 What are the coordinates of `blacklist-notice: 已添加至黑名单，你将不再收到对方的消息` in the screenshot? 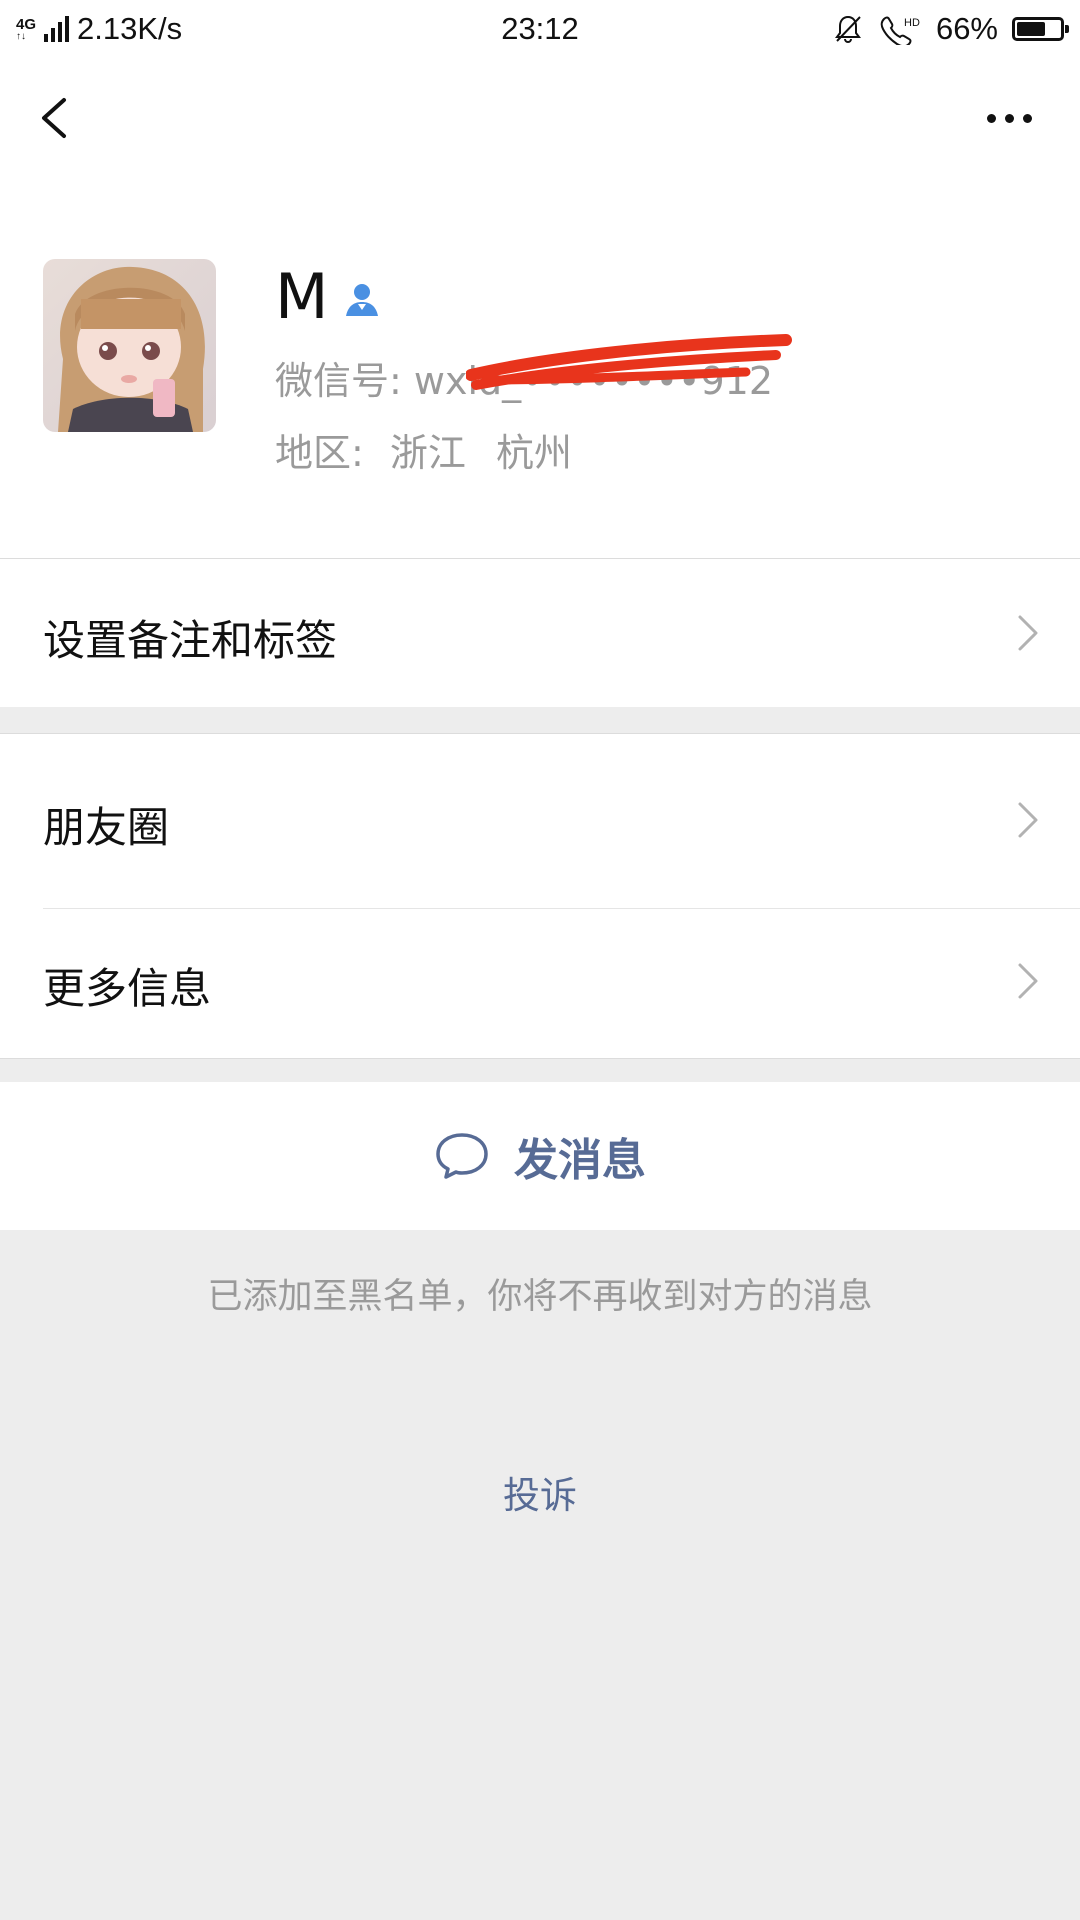 It's located at (540, 1297).